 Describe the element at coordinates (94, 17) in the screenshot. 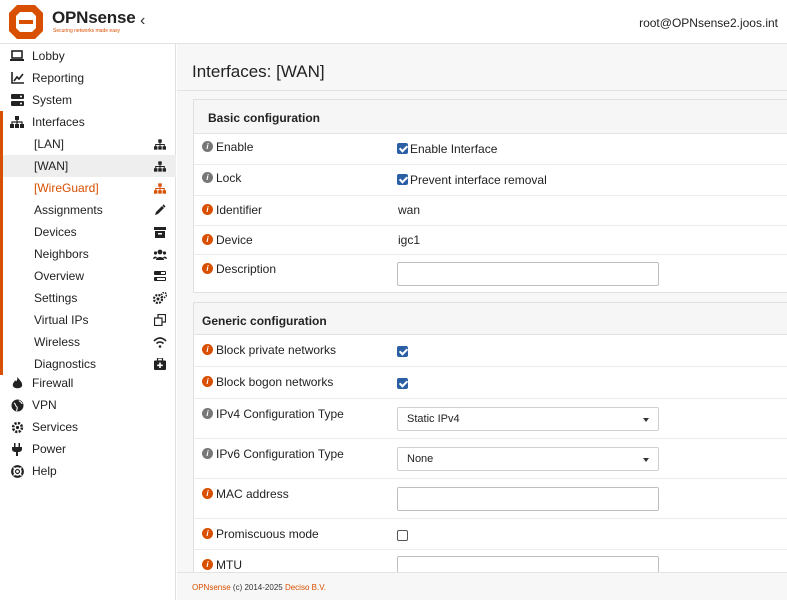

I see `brand-name: OPNsense` at that location.